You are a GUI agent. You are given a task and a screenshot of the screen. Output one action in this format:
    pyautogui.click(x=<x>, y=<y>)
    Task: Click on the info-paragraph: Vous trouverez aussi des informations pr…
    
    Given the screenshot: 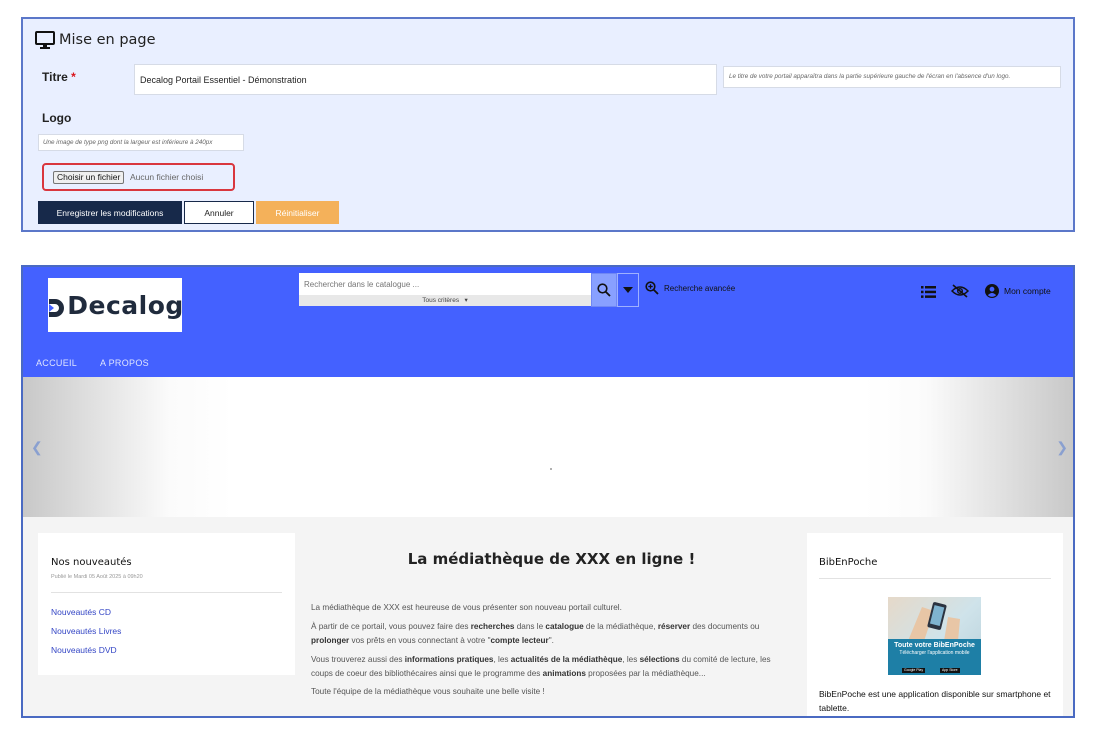 What is the action you would take?
    pyautogui.click(x=541, y=666)
    